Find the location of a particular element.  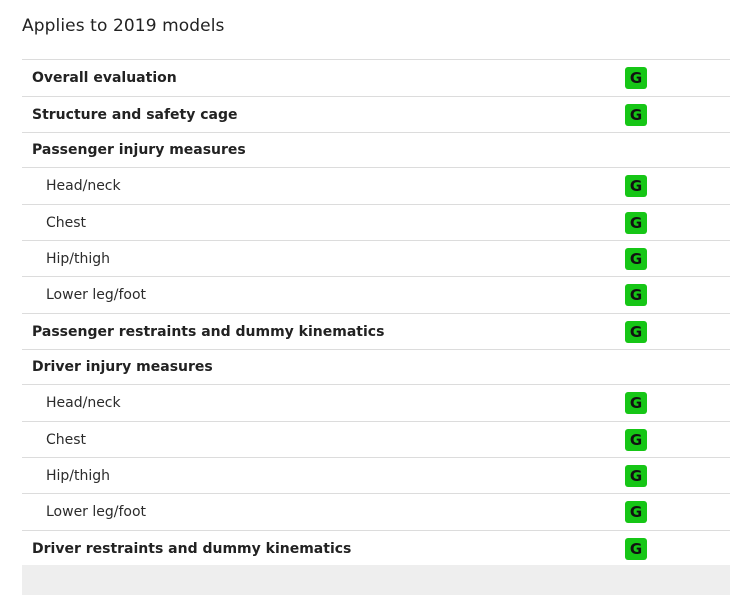

table-row-overall-evaluation: Overall evaluation G is located at coordinates (376, 78).